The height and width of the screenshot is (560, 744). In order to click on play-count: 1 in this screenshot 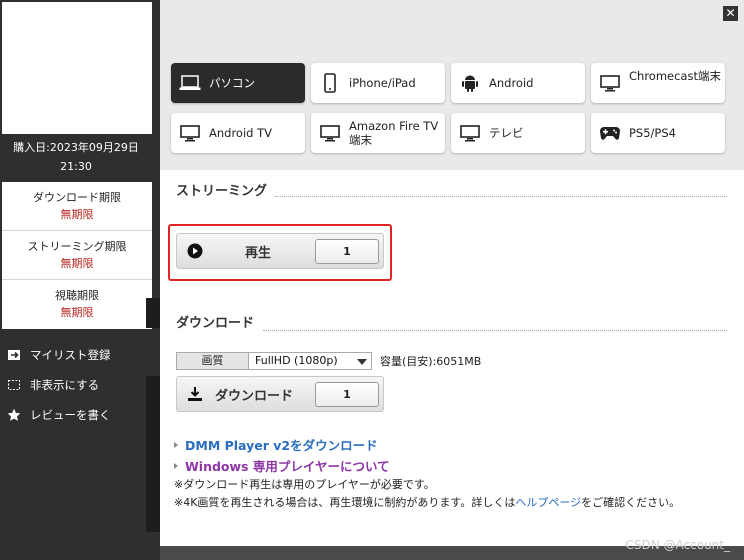, I will do `click(347, 251)`.